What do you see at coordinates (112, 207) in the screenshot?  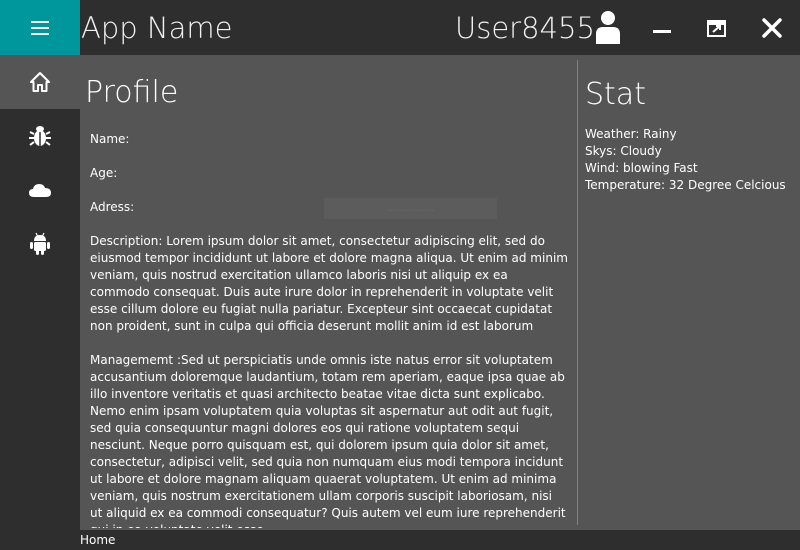 I see `address-label: Adress:` at bounding box center [112, 207].